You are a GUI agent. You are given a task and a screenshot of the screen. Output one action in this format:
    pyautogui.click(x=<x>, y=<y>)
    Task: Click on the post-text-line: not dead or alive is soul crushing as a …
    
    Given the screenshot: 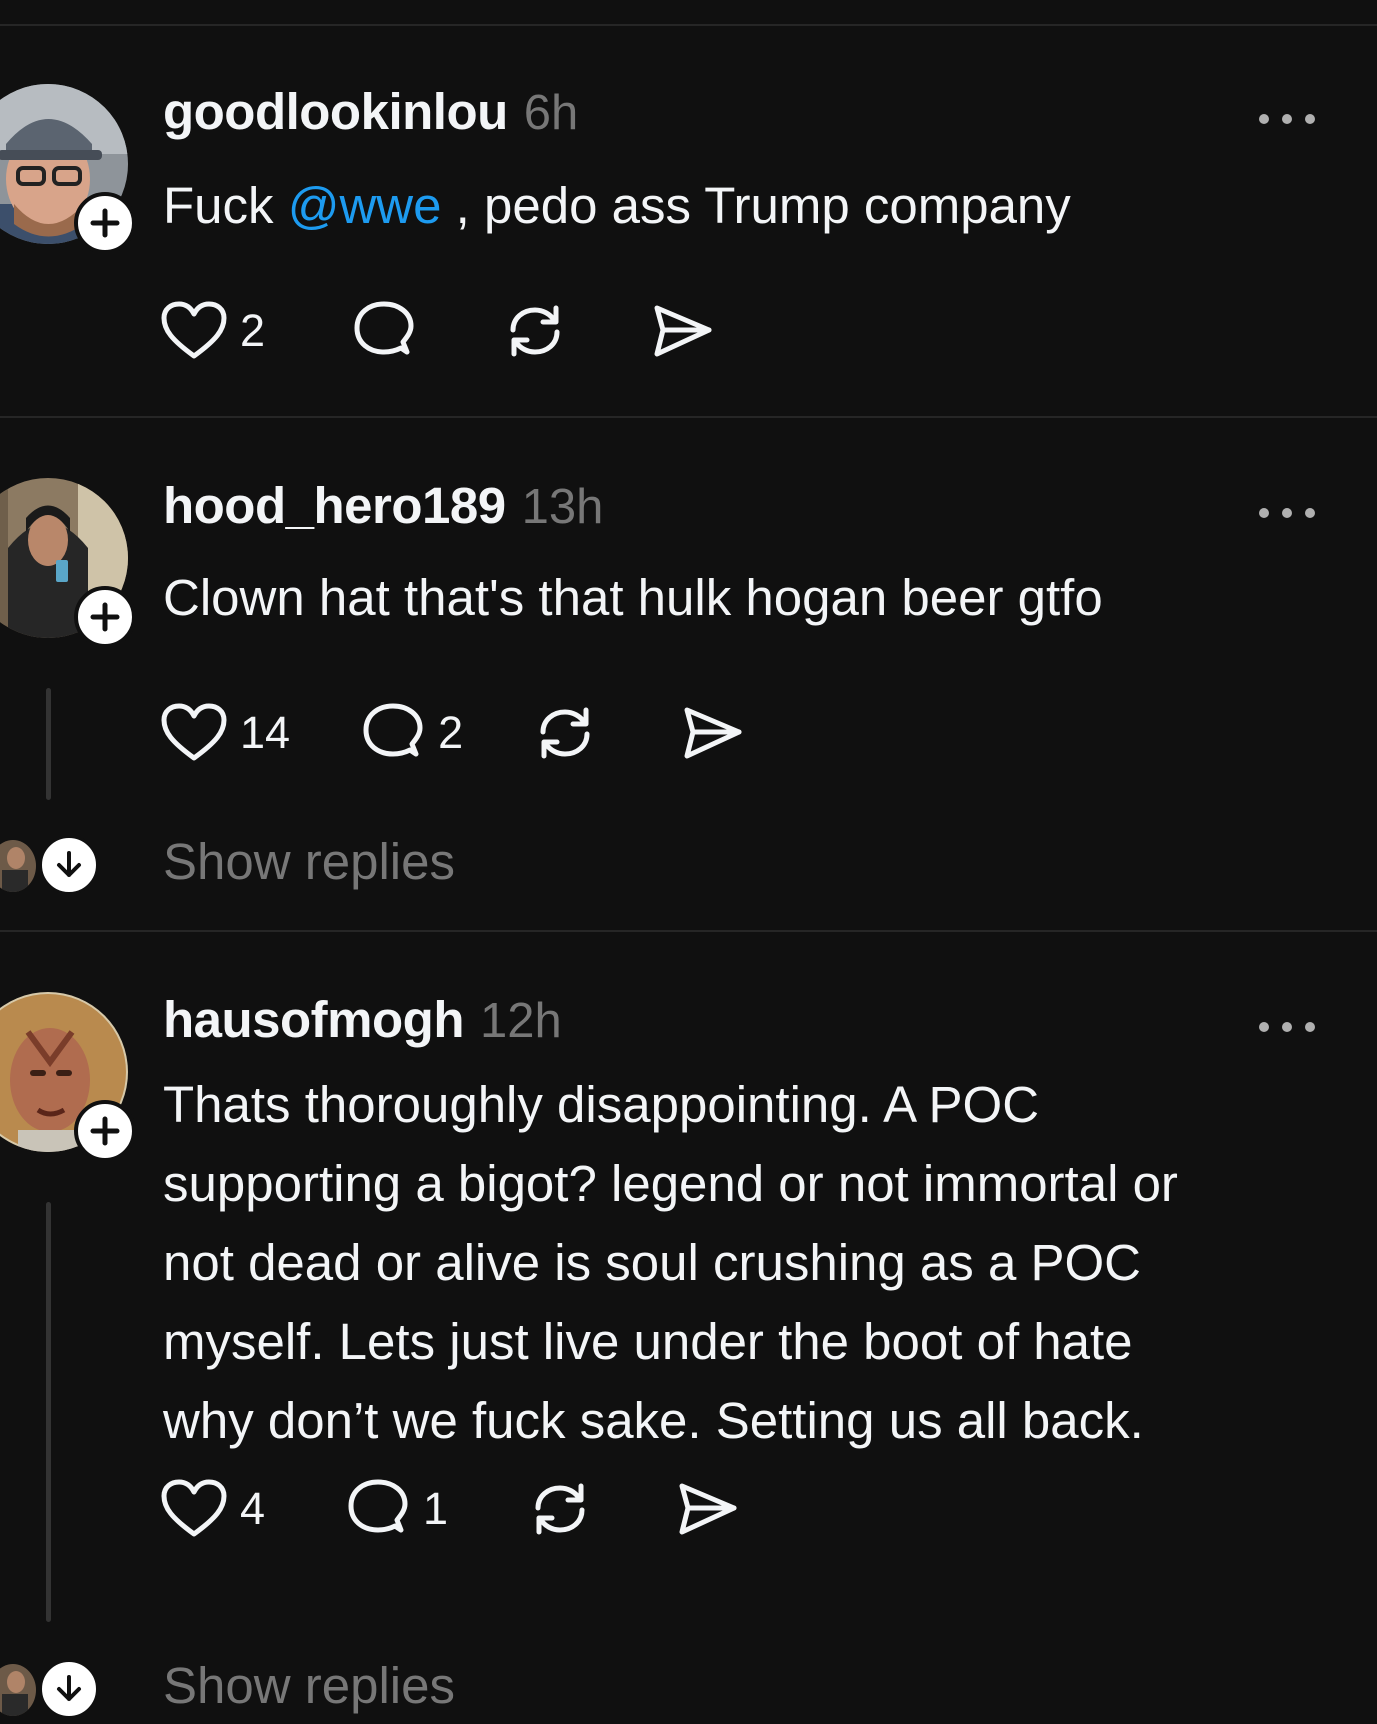 What is the action you would take?
    pyautogui.click(x=652, y=1262)
    